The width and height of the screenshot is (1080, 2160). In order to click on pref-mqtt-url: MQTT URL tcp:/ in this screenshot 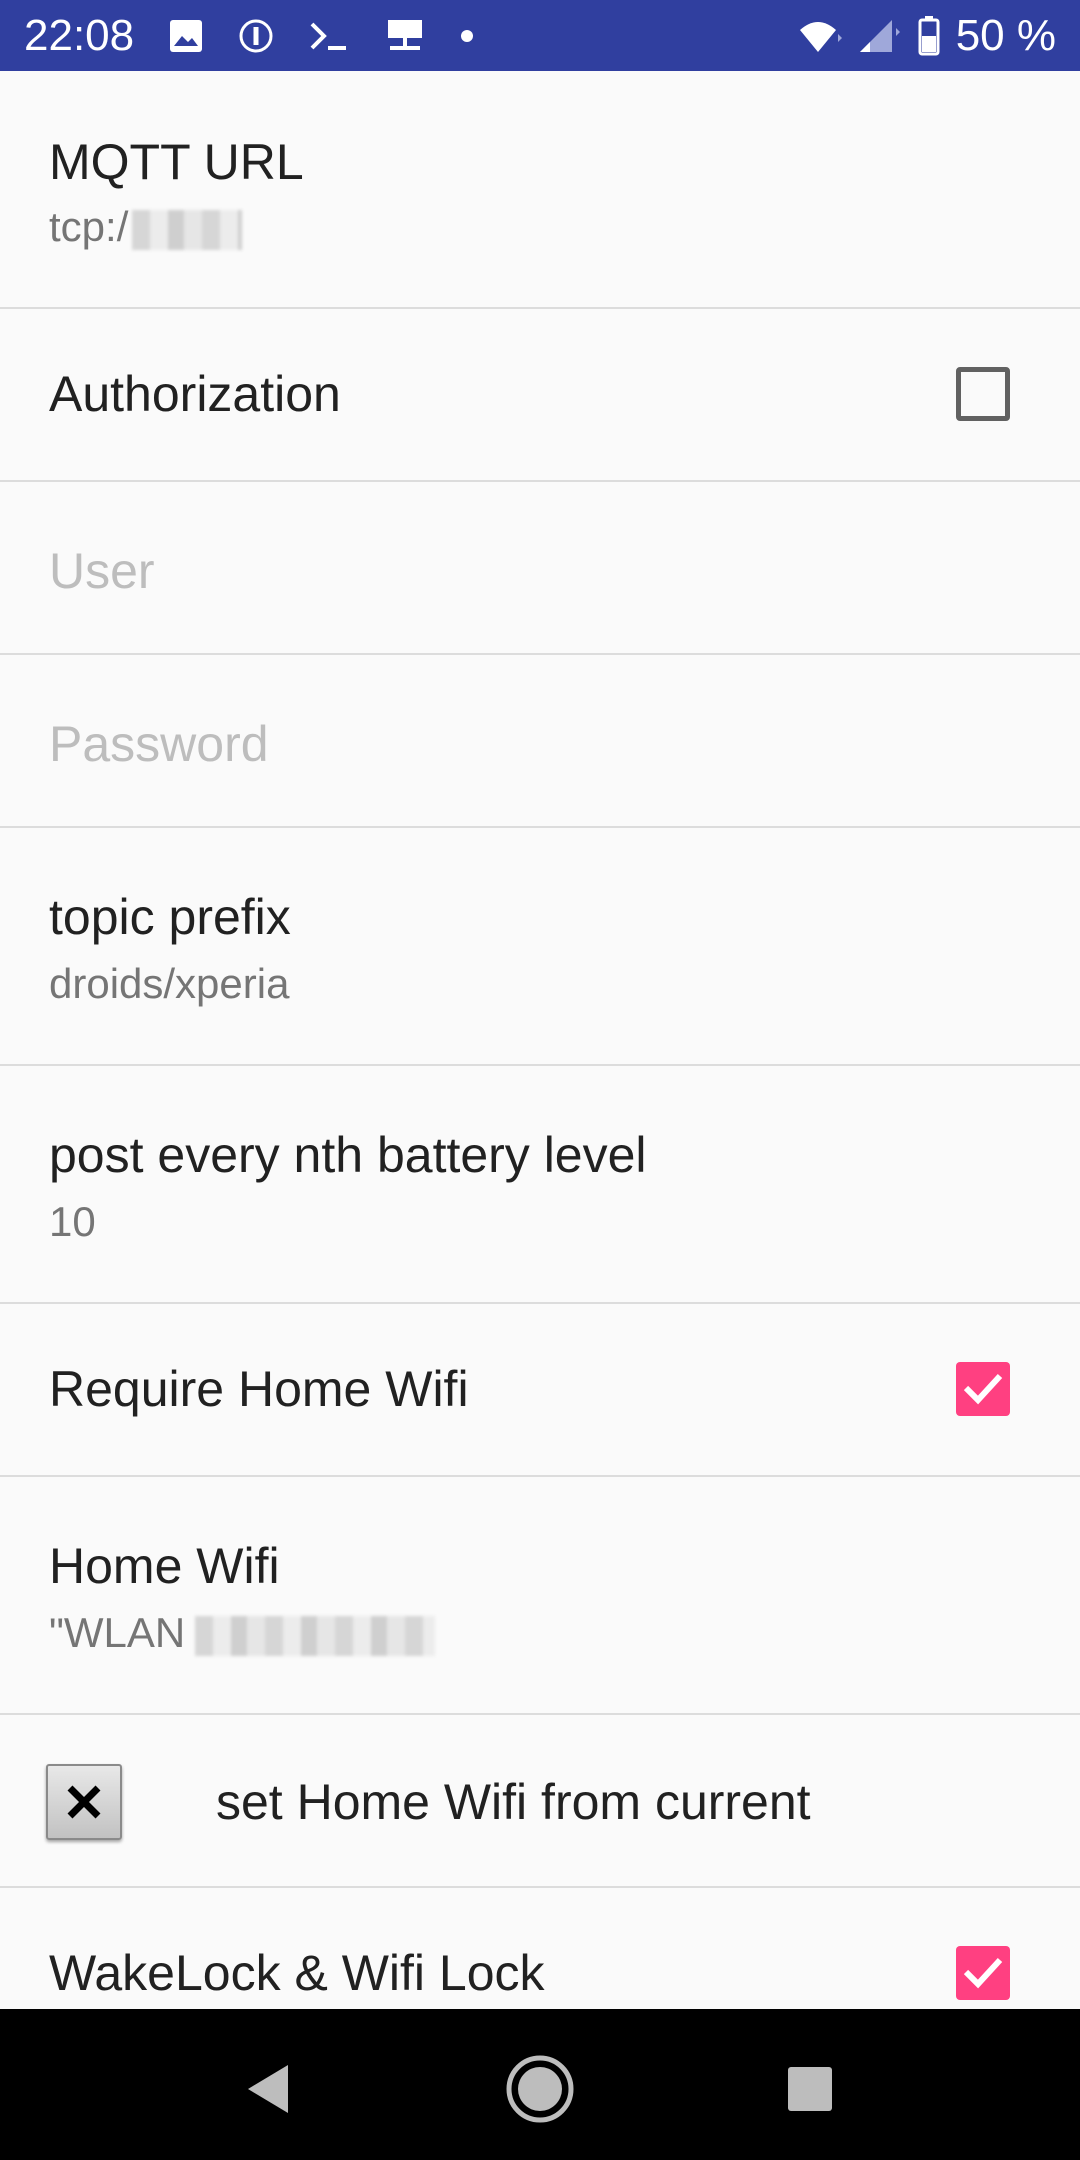, I will do `click(540, 190)`.